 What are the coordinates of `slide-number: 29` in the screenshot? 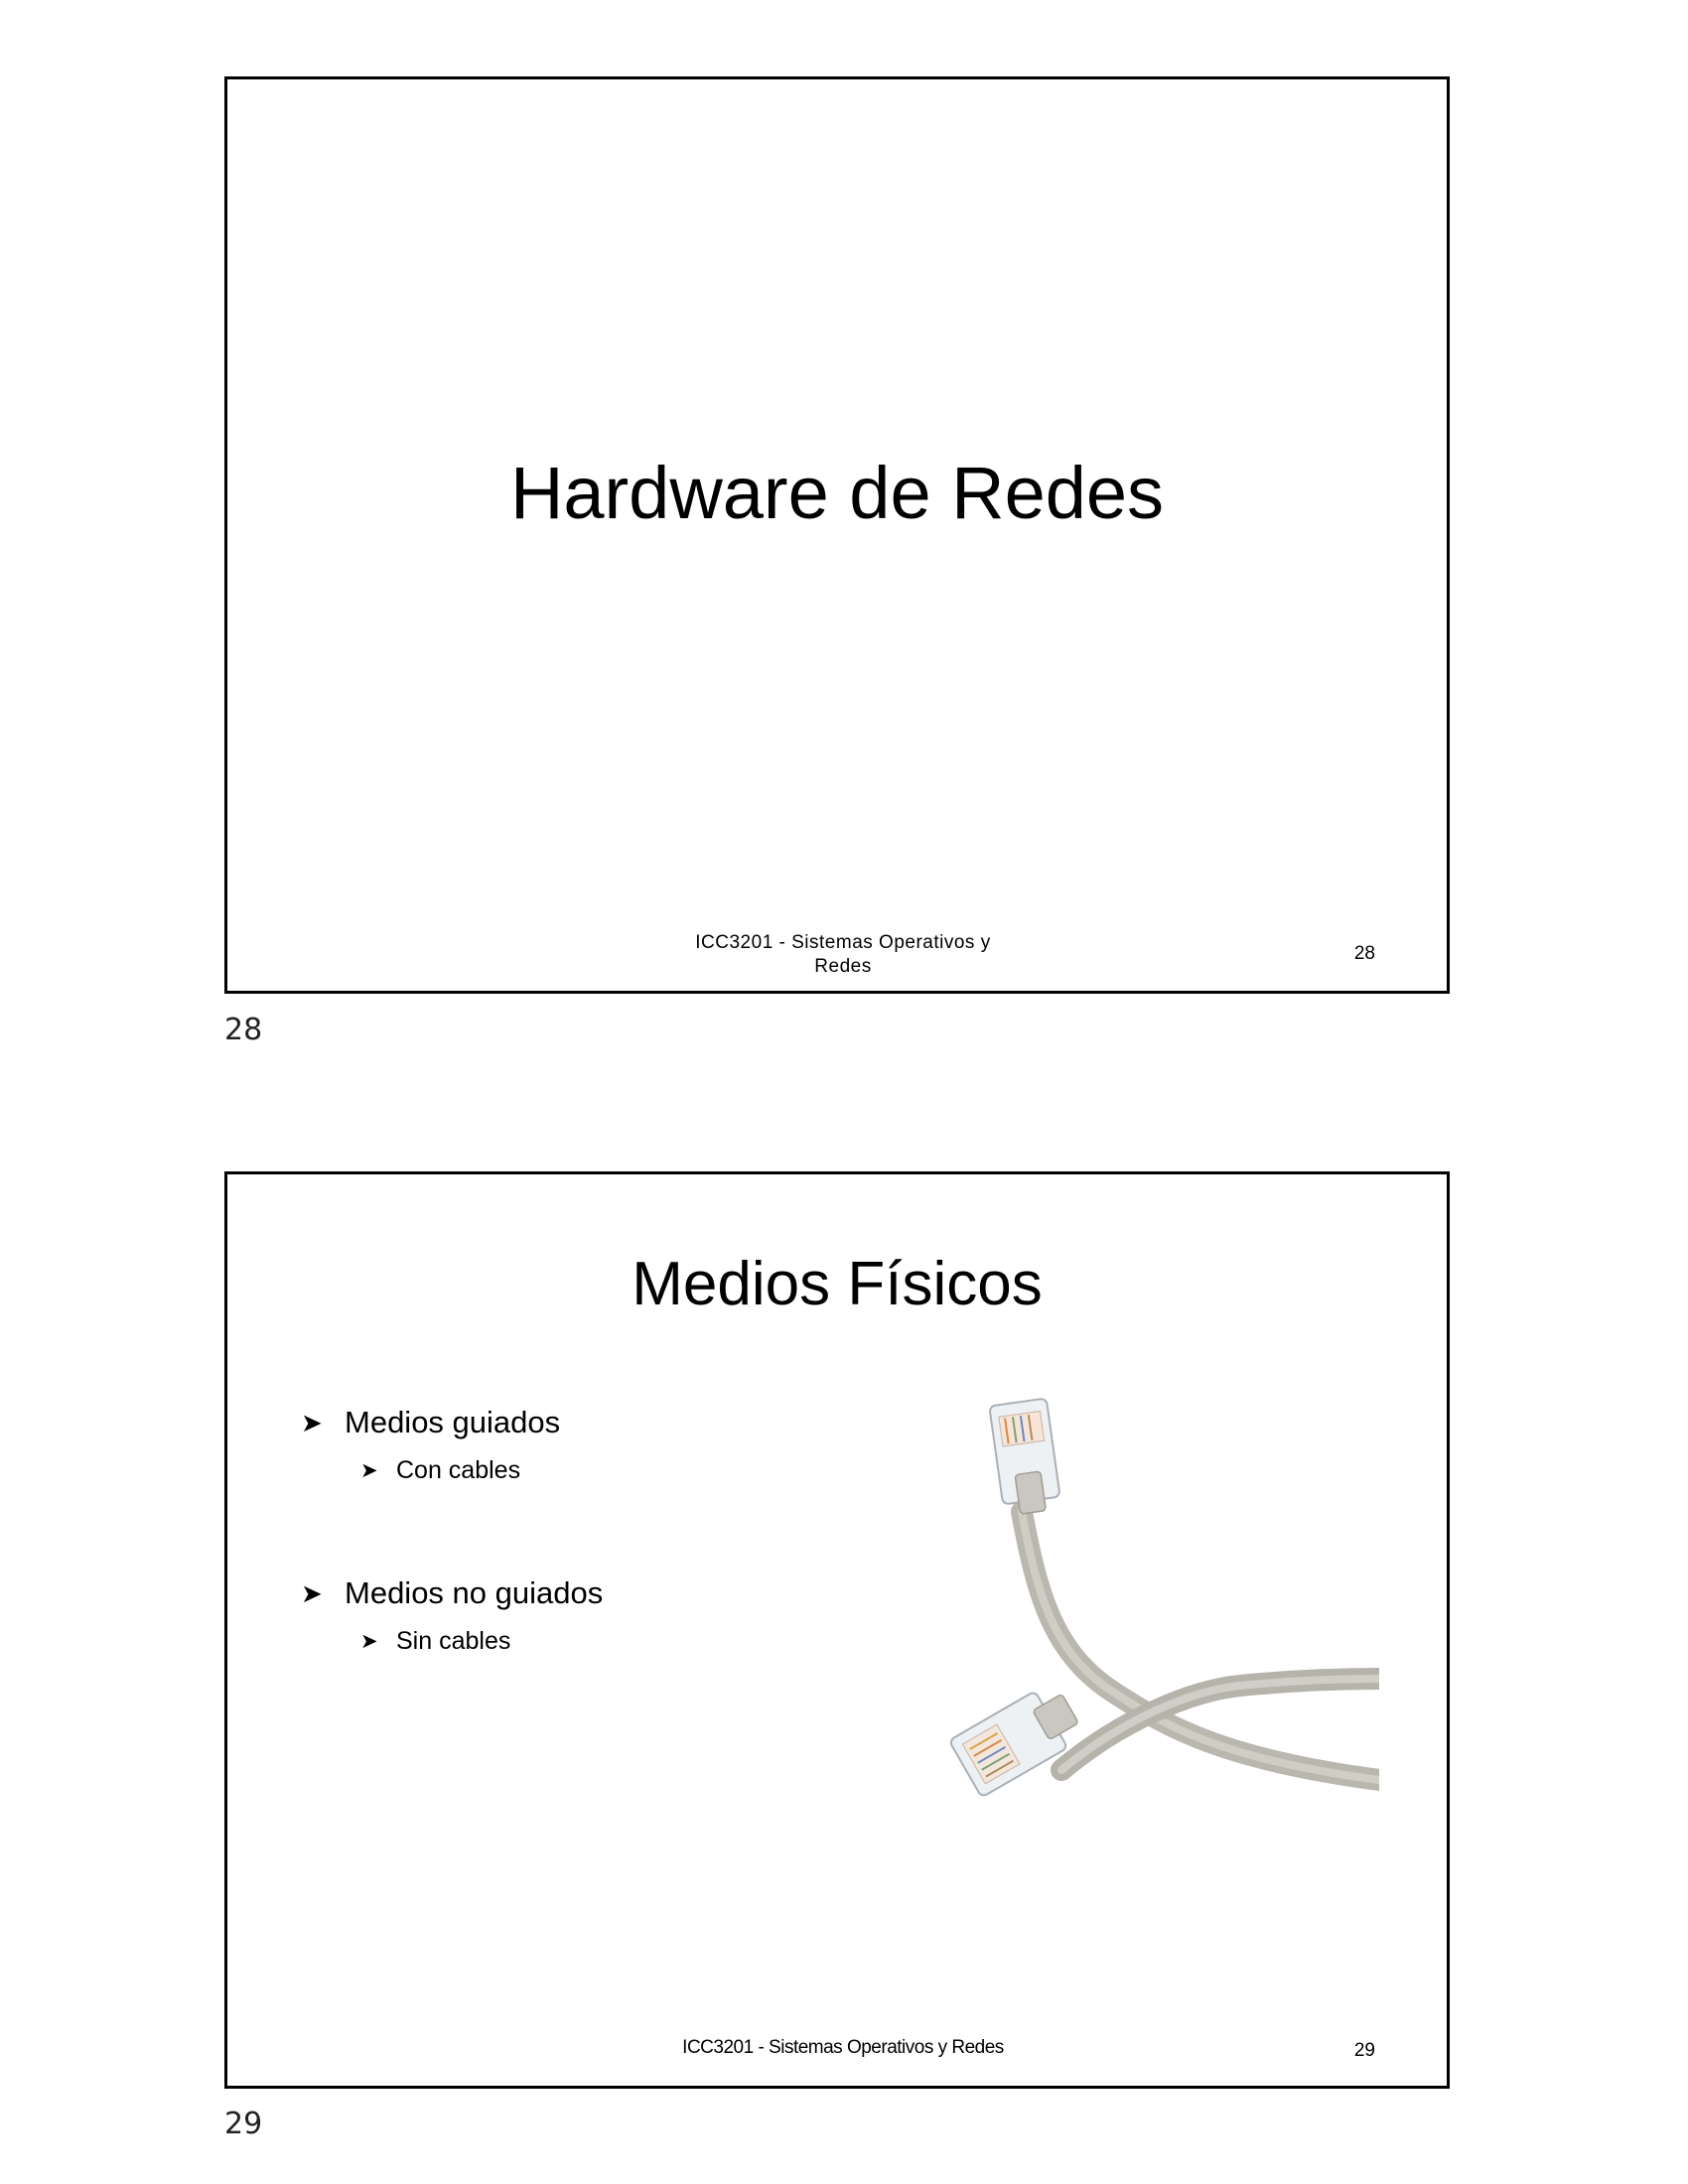 It's located at (1364, 2050).